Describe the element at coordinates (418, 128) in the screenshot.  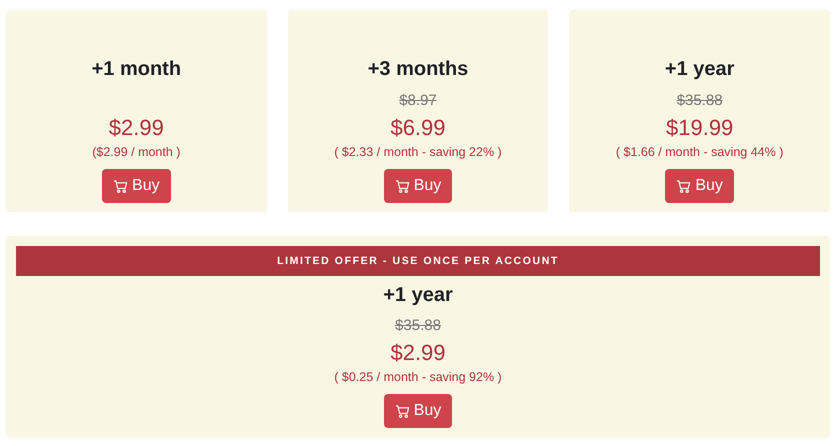
I see `plan-price: $6.99` at that location.